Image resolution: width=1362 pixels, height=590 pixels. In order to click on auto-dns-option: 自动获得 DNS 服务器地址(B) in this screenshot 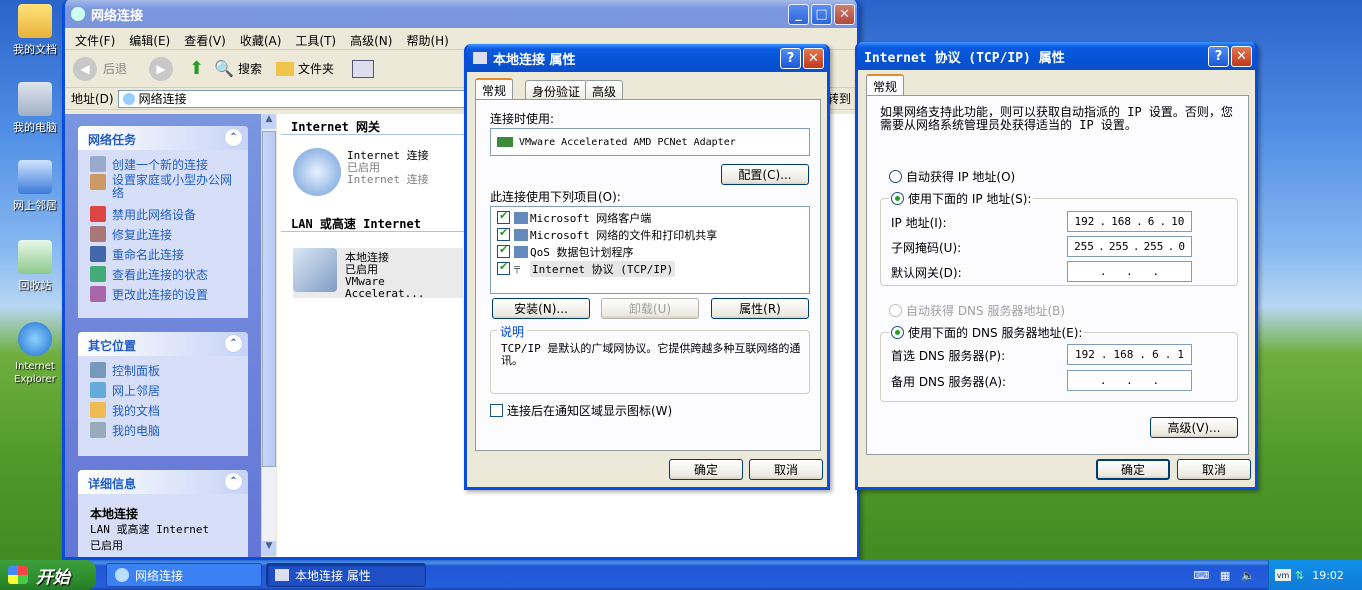, I will do `click(977, 310)`.